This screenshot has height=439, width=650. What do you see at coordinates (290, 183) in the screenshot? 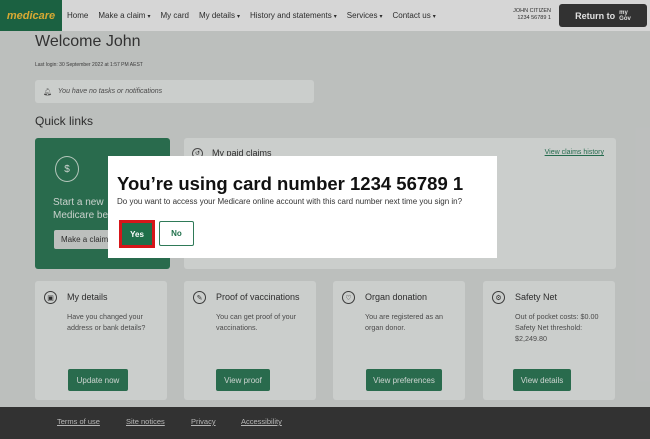
I see `dialog-title: You’re using card number 1234 56789 1` at bounding box center [290, 183].